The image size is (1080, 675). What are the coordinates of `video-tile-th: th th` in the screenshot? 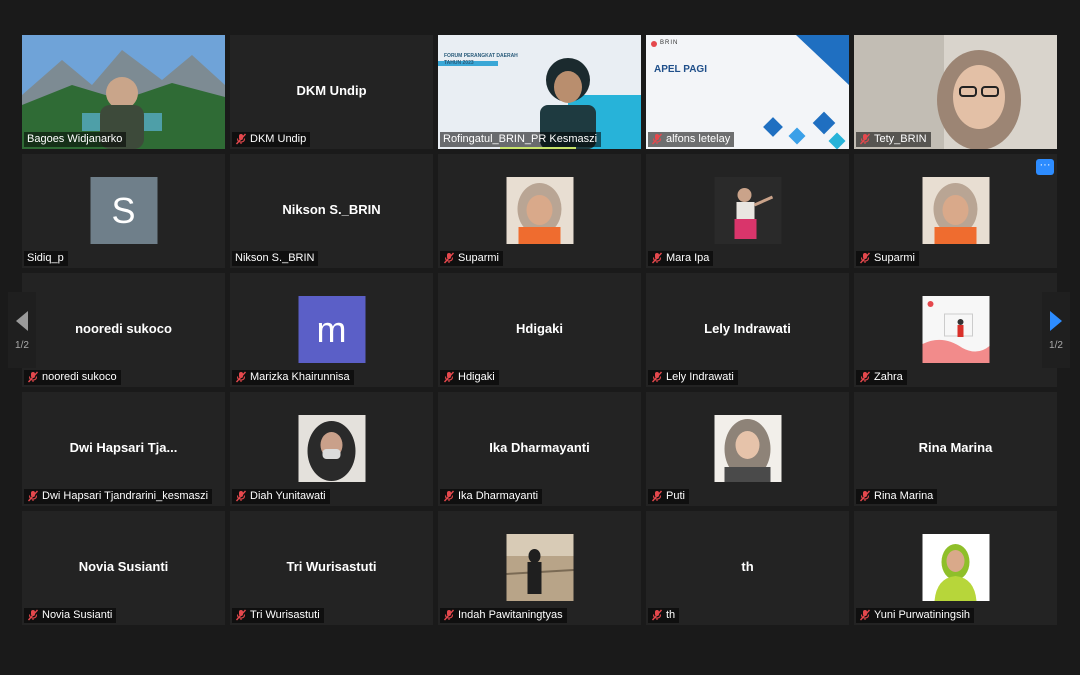 It's located at (747, 568).